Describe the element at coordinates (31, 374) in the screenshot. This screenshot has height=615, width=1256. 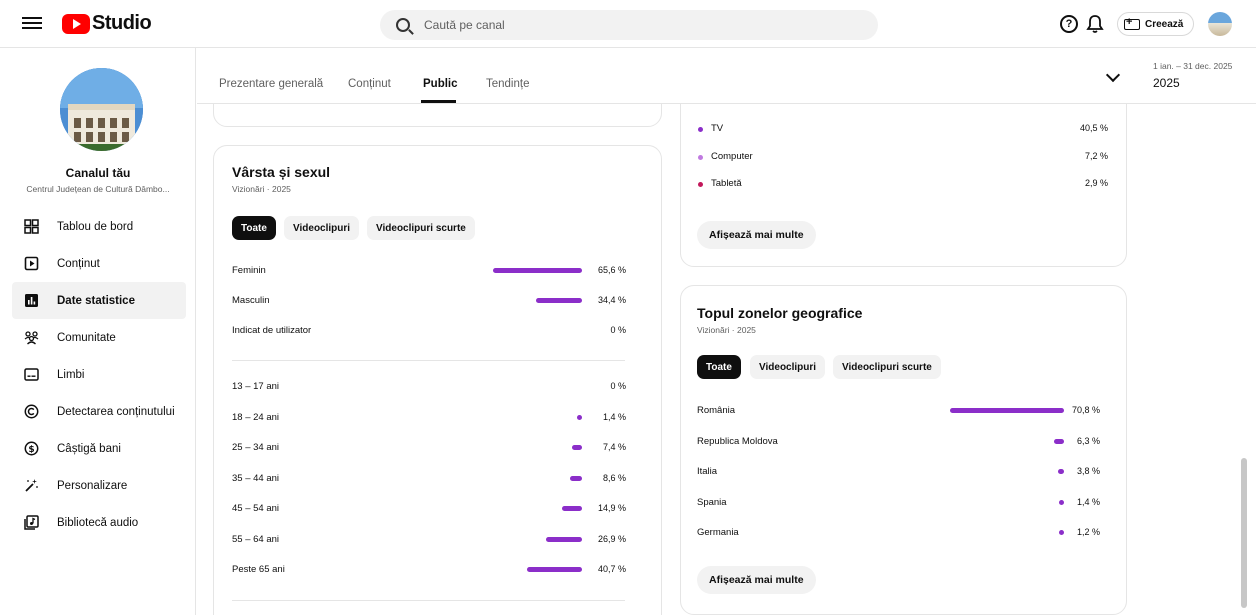
I see `subtitles-icon` at that location.